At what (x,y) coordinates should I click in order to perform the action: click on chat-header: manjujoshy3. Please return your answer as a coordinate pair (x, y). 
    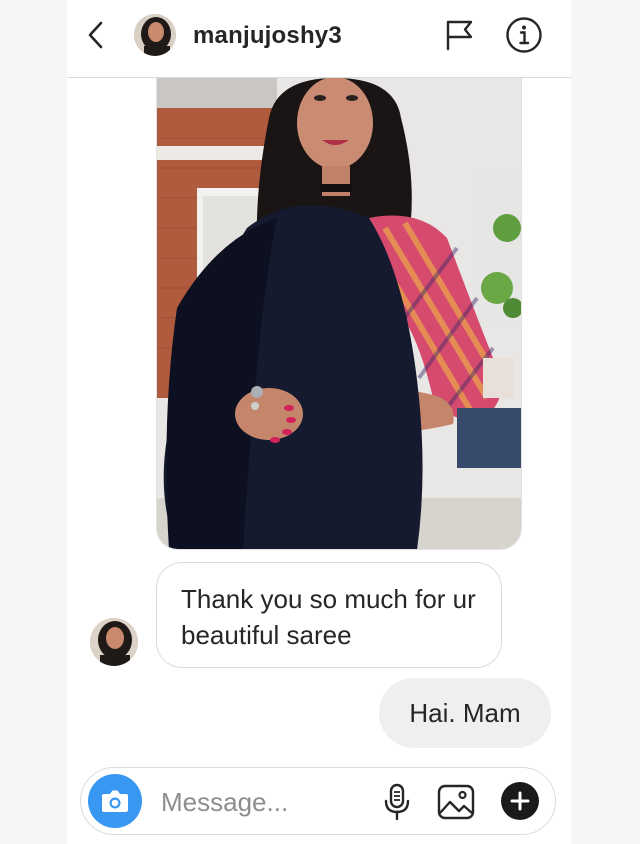
    Looking at the image, I should click on (319, 39).